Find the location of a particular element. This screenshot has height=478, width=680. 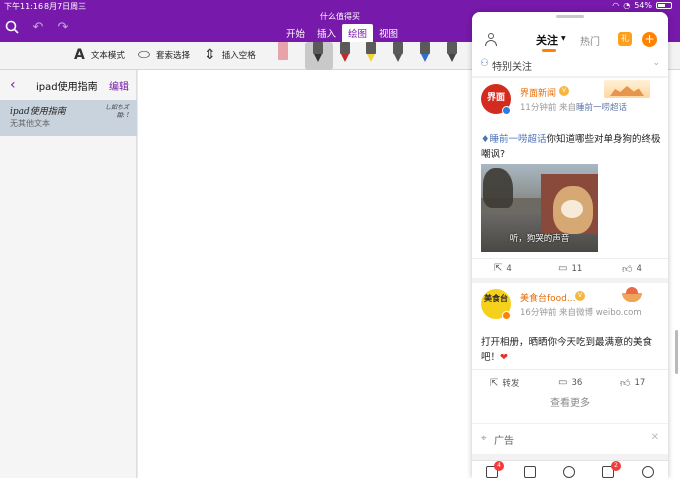

canvas-scrollbar is located at coordinates (676, 352).